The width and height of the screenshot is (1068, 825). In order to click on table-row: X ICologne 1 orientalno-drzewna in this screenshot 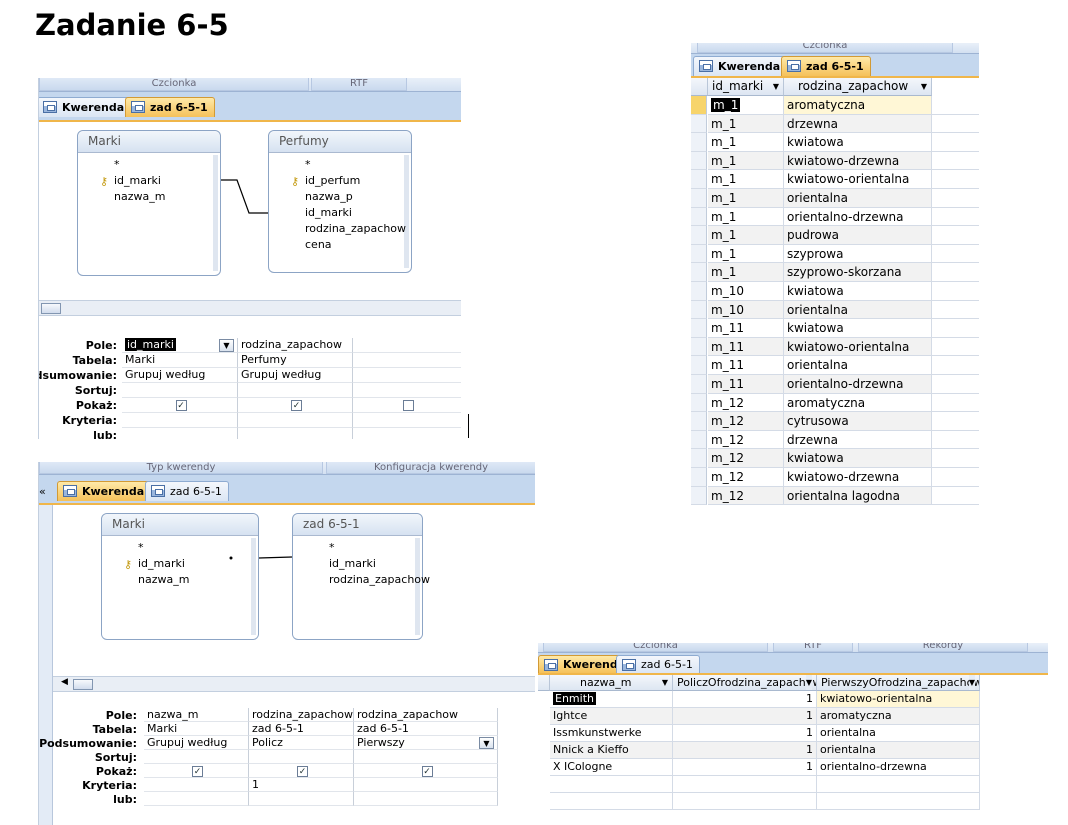, I will do `click(793, 768)`.